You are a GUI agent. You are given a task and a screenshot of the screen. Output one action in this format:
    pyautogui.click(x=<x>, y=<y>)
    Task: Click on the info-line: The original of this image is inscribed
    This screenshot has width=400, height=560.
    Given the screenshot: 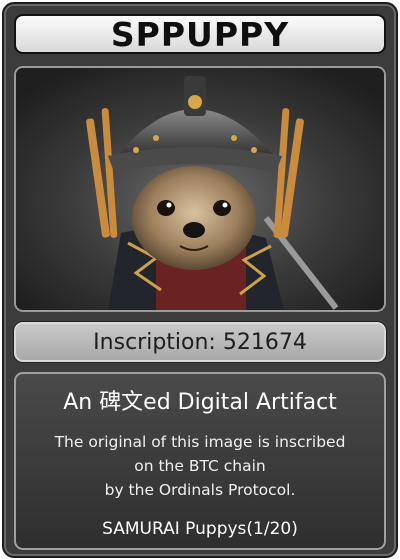 What is the action you would take?
    pyautogui.click(x=200, y=442)
    